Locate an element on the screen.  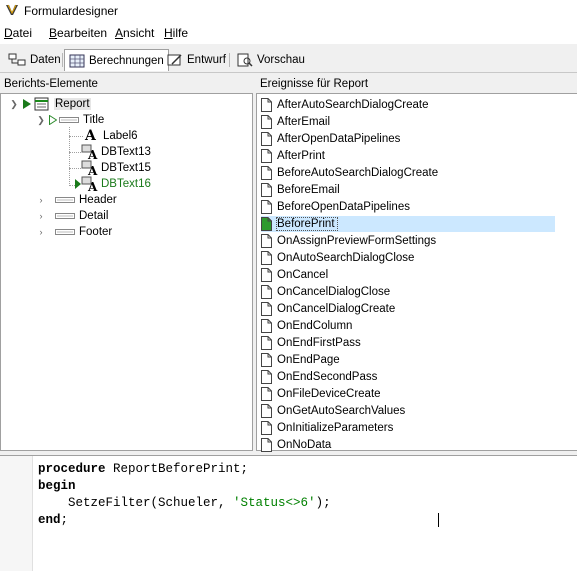
event-label: OnAssignPreviewFormSettings is located at coordinates (357, 241).